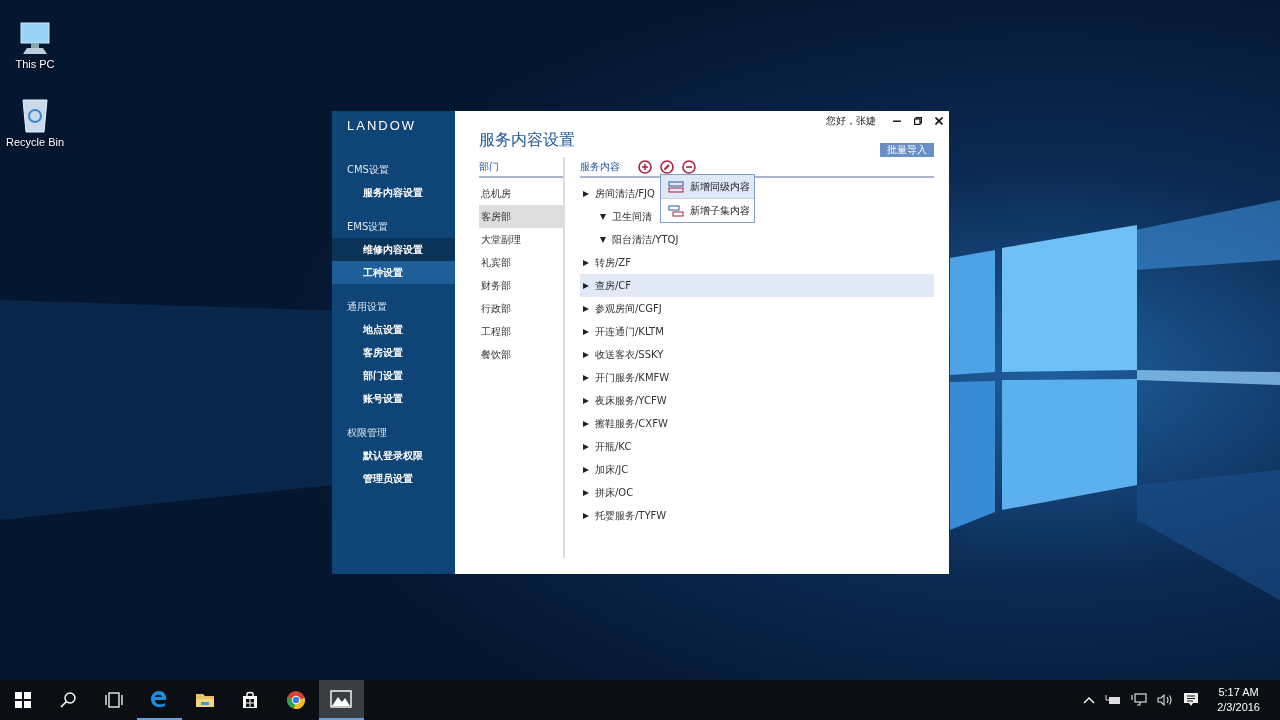 The height and width of the screenshot is (720, 1280). What do you see at coordinates (607, 446) in the screenshot?
I see `tree-item: 开瓶/KC` at bounding box center [607, 446].